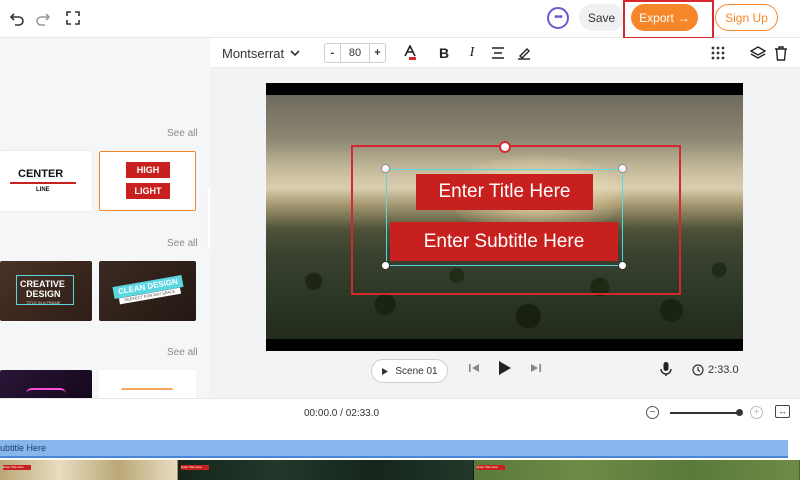 Image resolution: width=800 pixels, height=480 pixels. What do you see at coordinates (73, 18) in the screenshot?
I see `fullscreen-icon` at bounding box center [73, 18].